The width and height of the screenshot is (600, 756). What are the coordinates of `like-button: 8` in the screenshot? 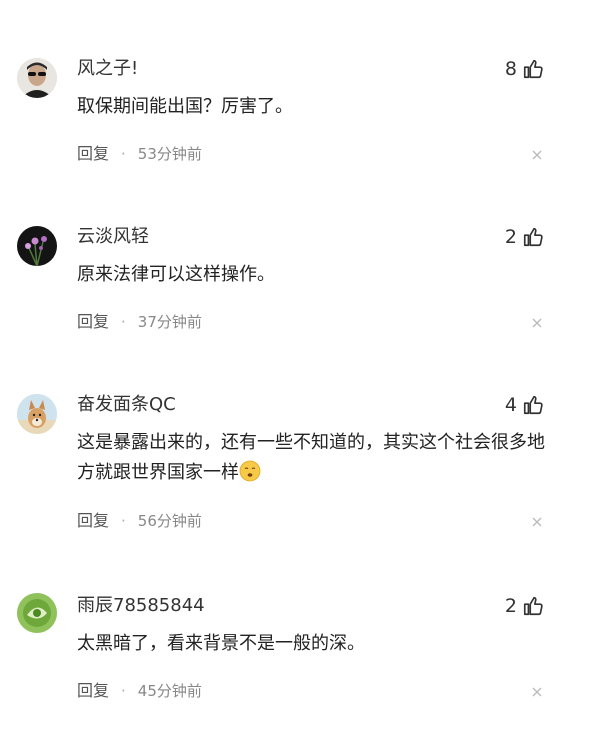 It's located at (524, 69).